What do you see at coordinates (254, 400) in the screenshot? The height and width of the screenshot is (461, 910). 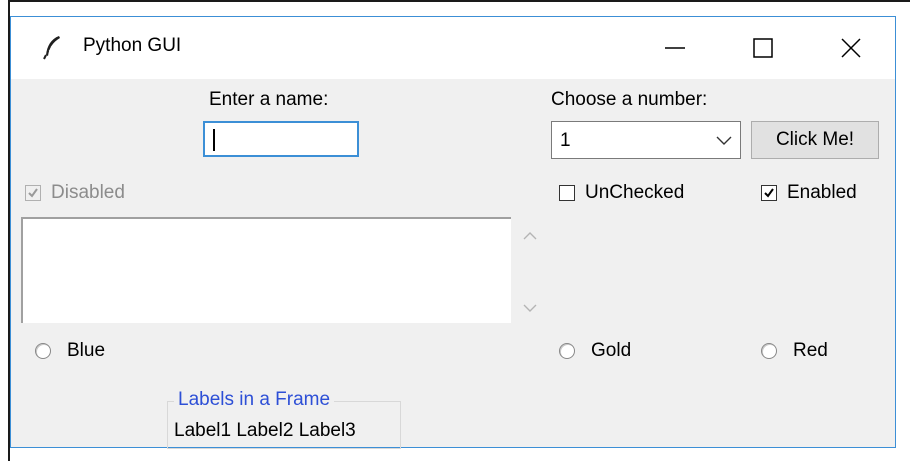 I see `labels-frame-title: Labels in a Frame` at bounding box center [254, 400].